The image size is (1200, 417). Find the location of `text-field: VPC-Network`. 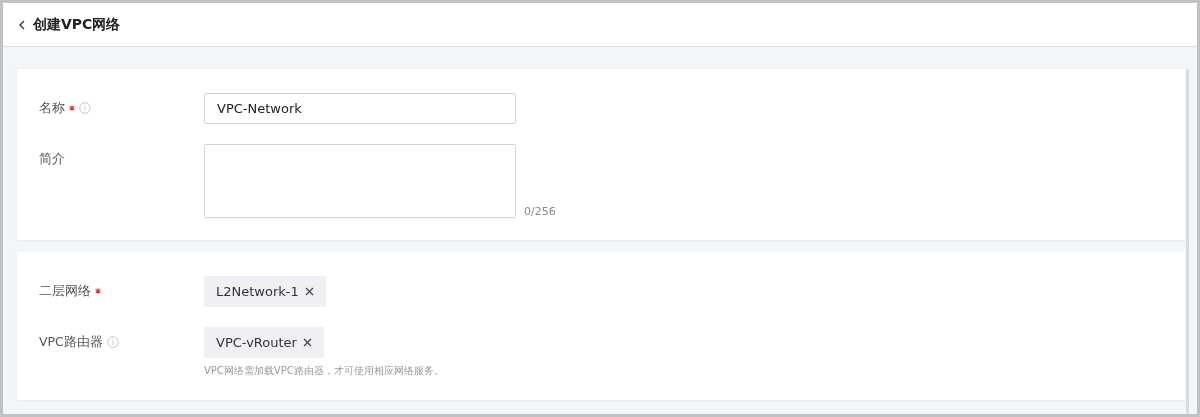

text-field: VPC-Network is located at coordinates (360, 108).